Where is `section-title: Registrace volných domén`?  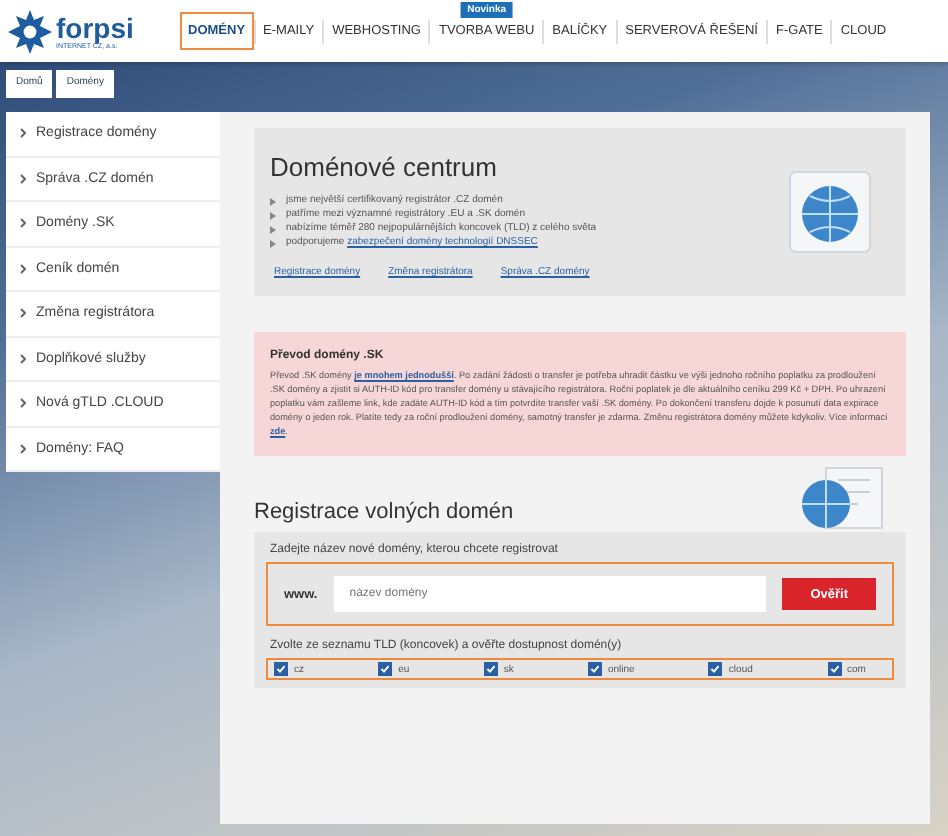
section-title: Registrace volných domén is located at coordinates (384, 512).